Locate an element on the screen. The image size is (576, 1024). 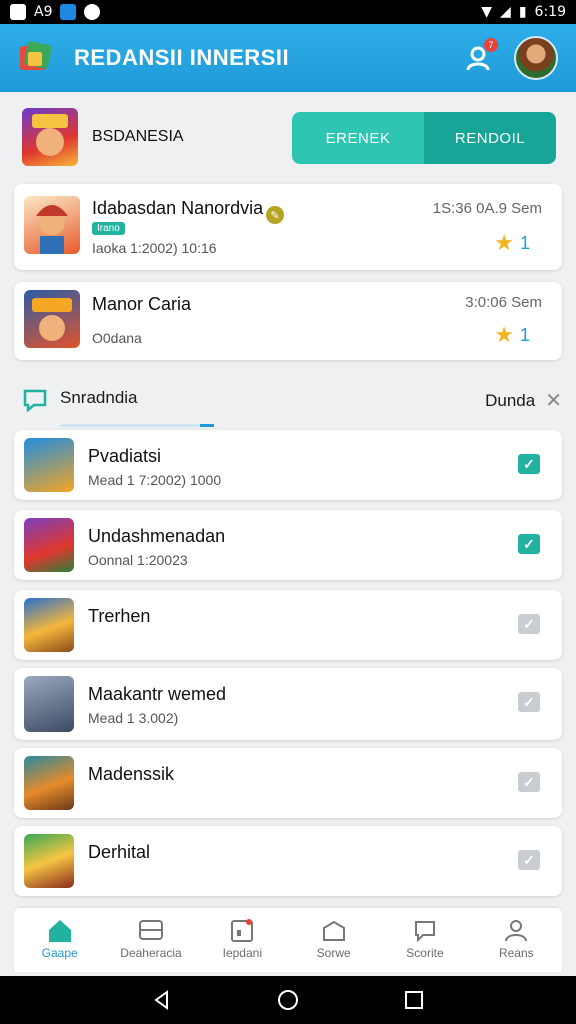
status-time: 6:19 is located at coordinates (550, 12).